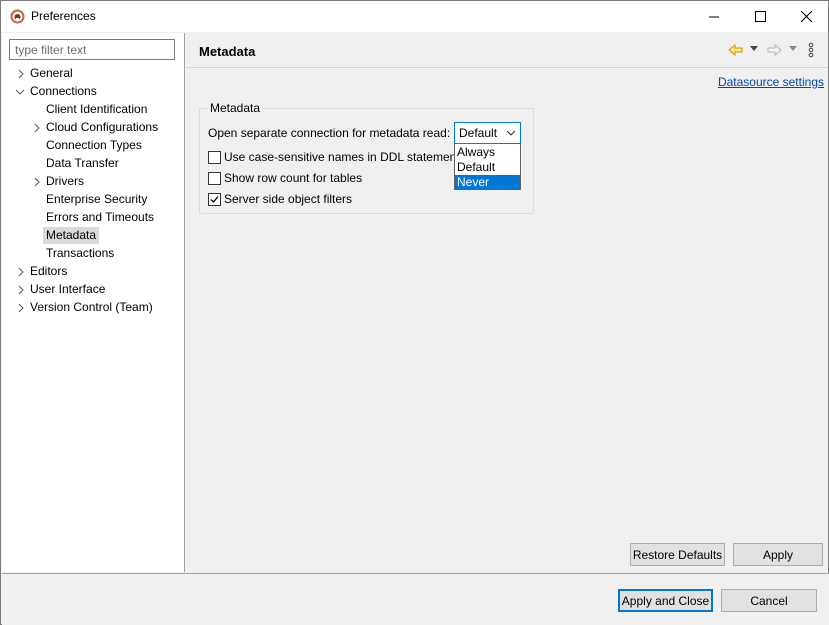 This screenshot has height=625, width=829. I want to click on tree-item-connections: Connections, so click(93, 92).